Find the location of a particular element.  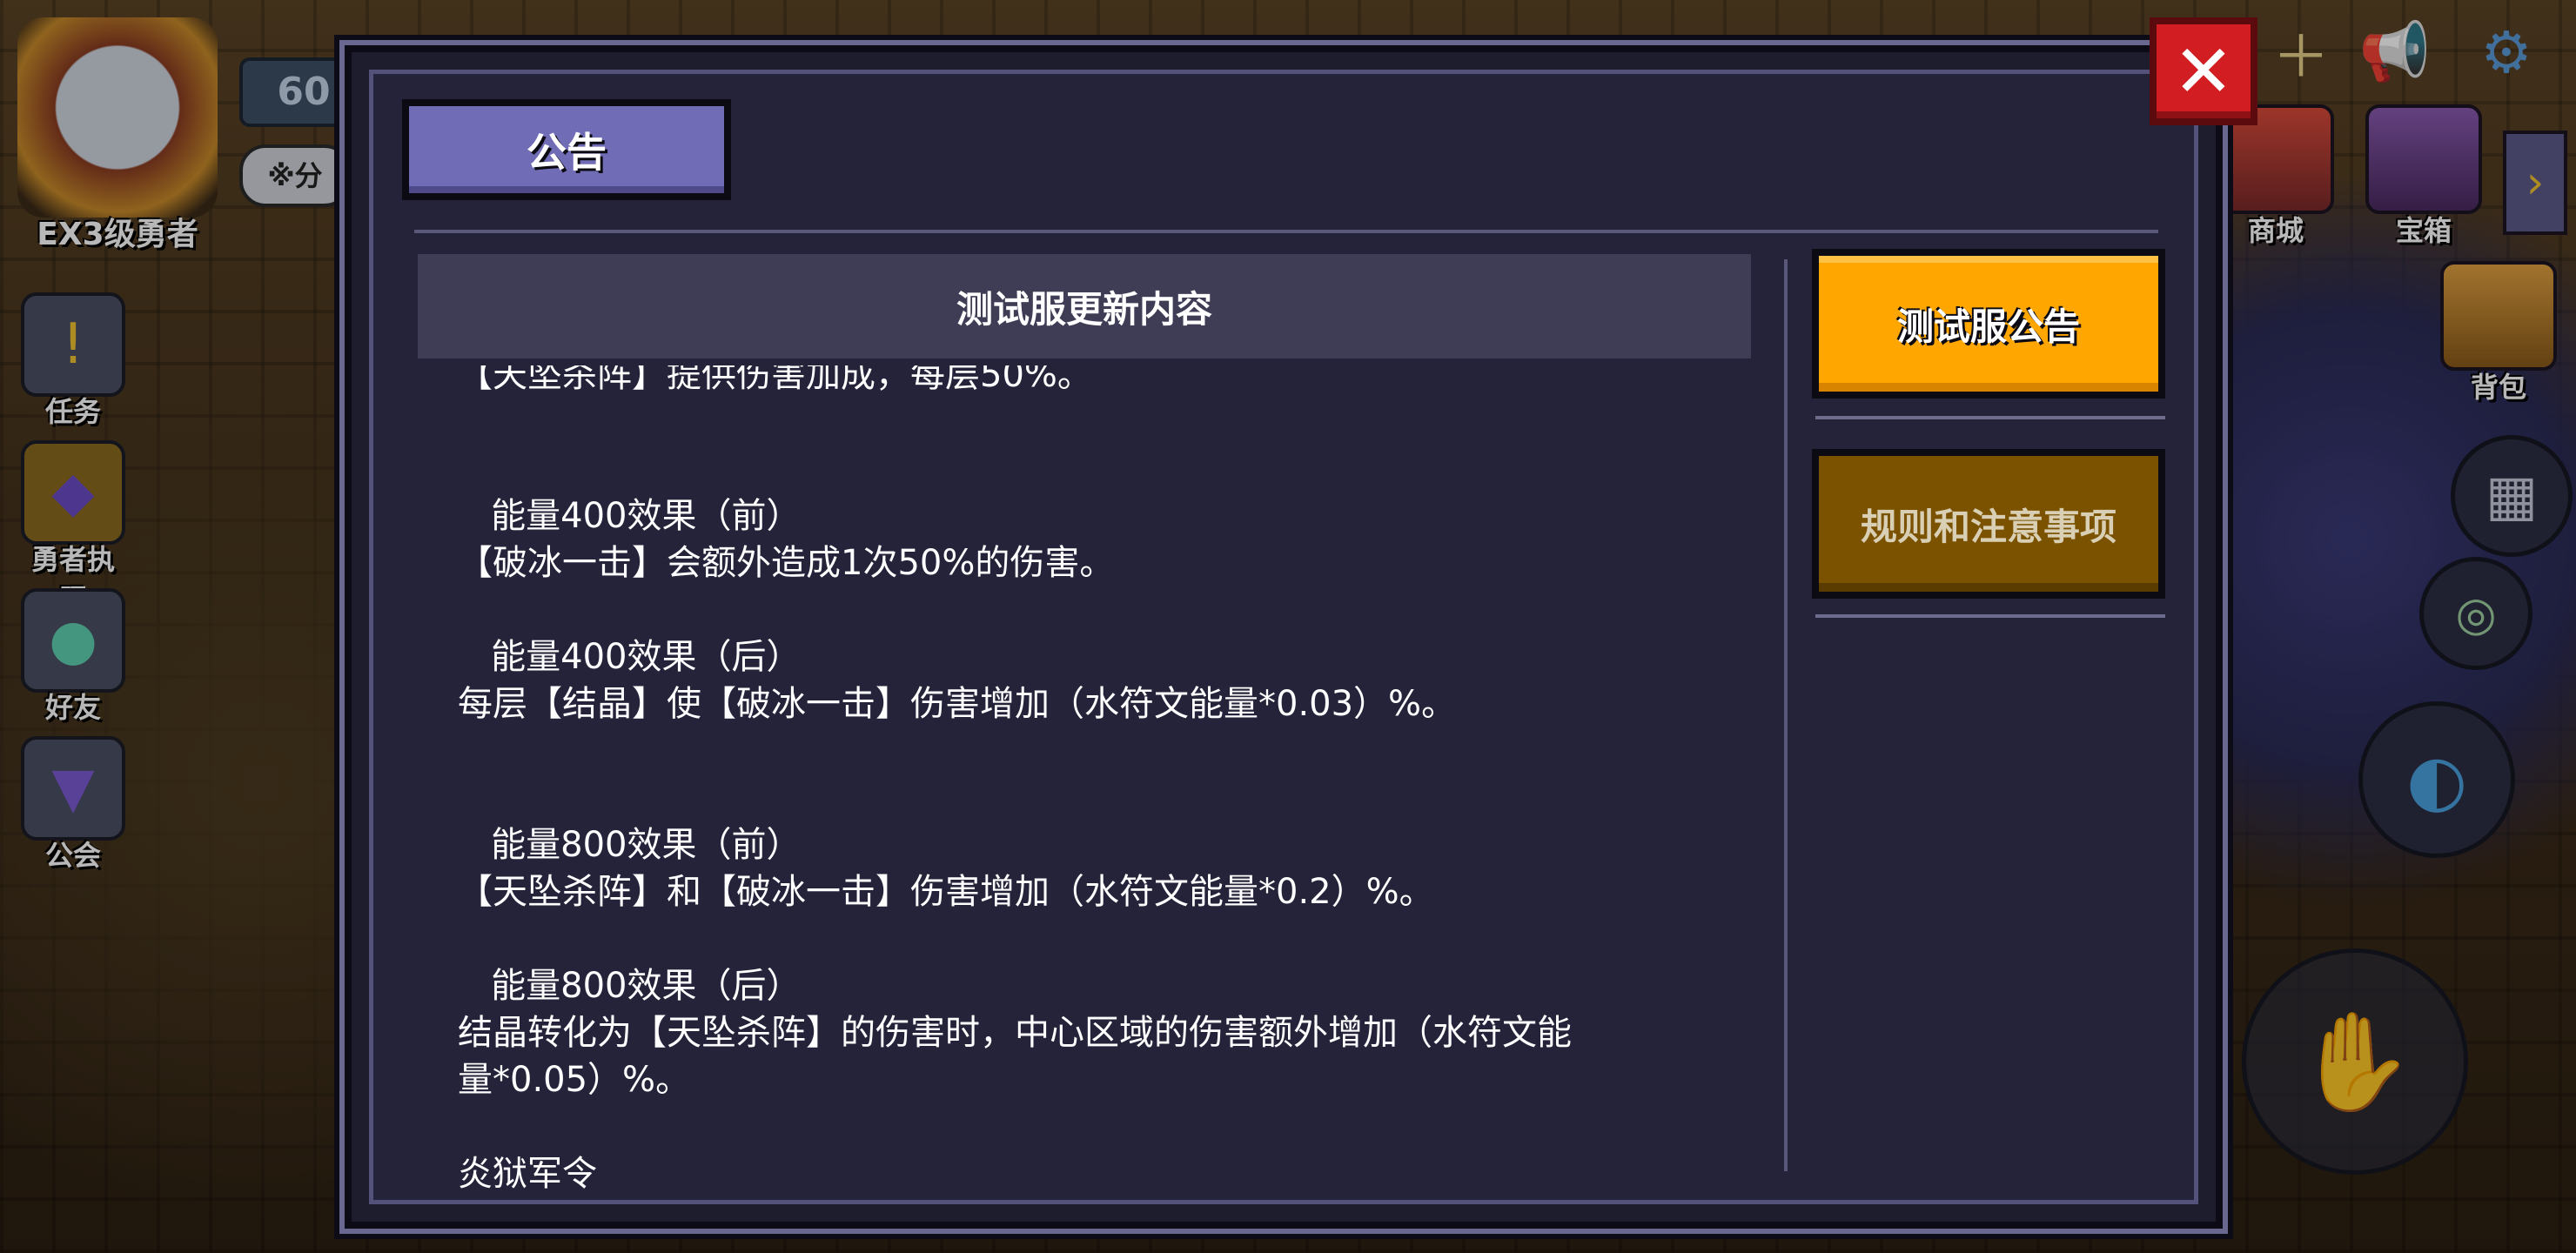

content-line: 炎狱军令 is located at coordinates (527, 1174).